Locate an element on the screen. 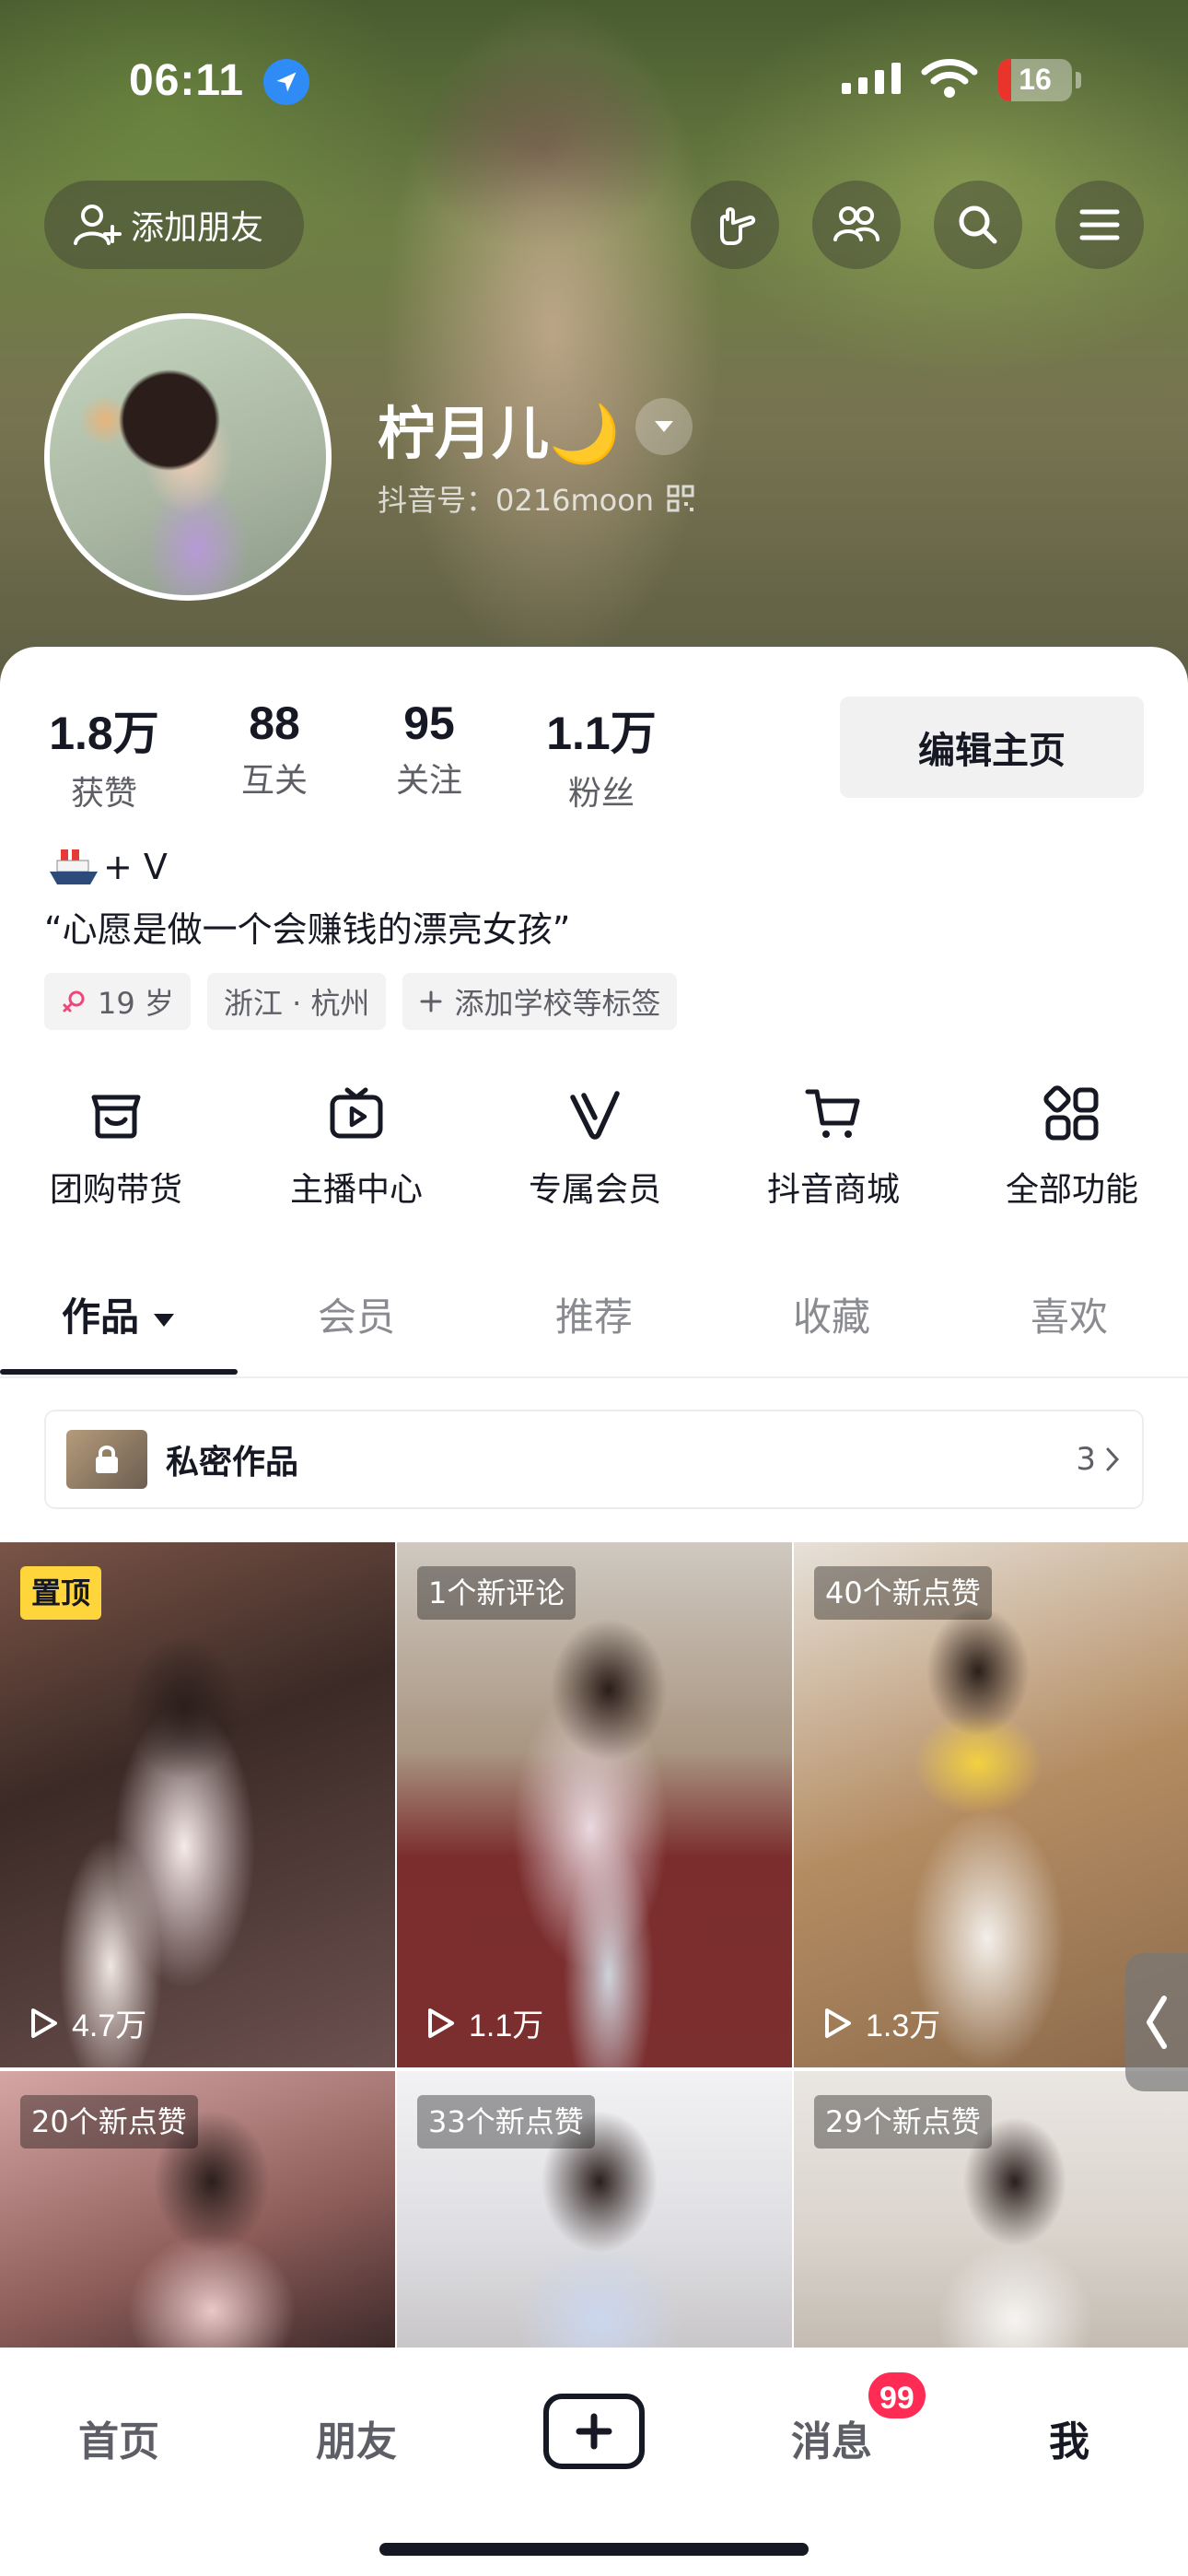 The height and width of the screenshot is (2576, 1188). plus-icon is located at coordinates (431, 1001).